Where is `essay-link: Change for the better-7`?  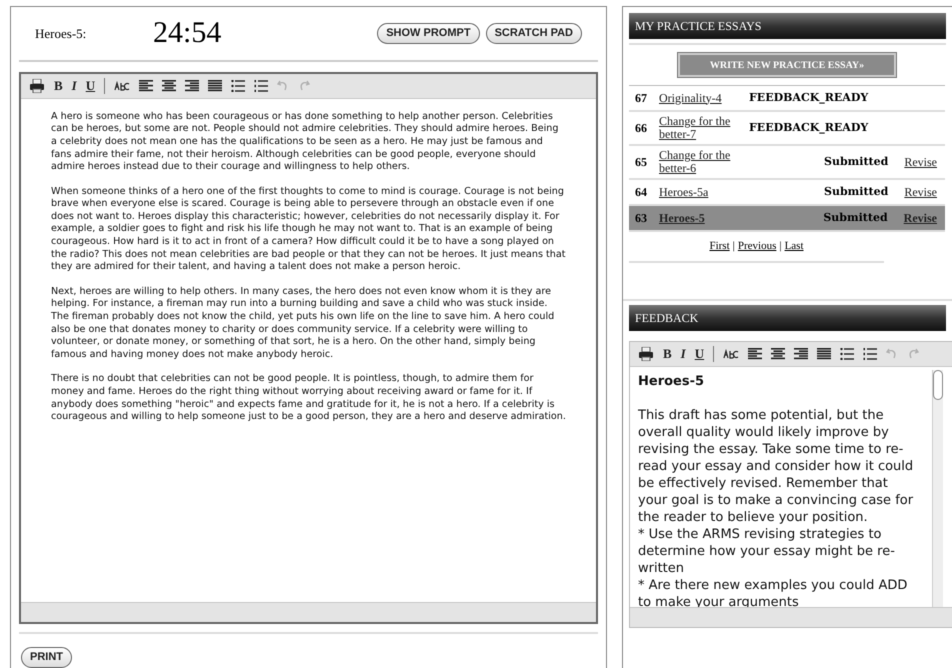 essay-link: Change for the better-7 is located at coordinates (704, 128).